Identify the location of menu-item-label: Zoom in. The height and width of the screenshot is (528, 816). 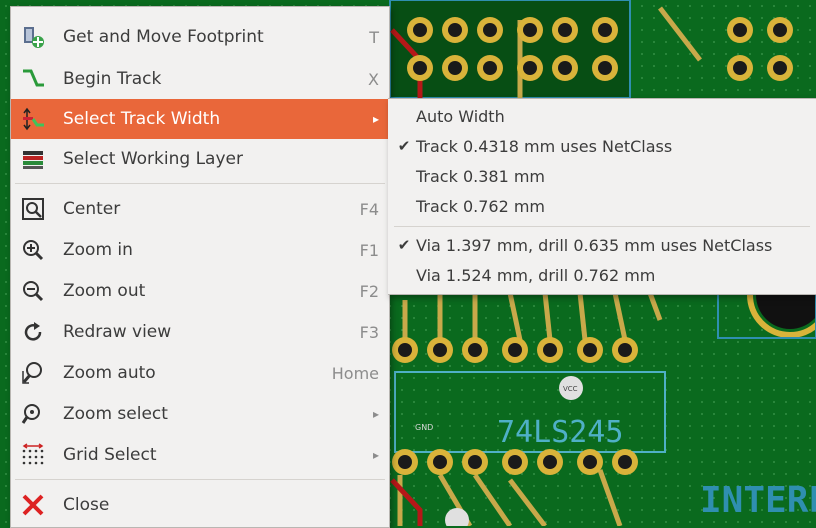
(98, 250).